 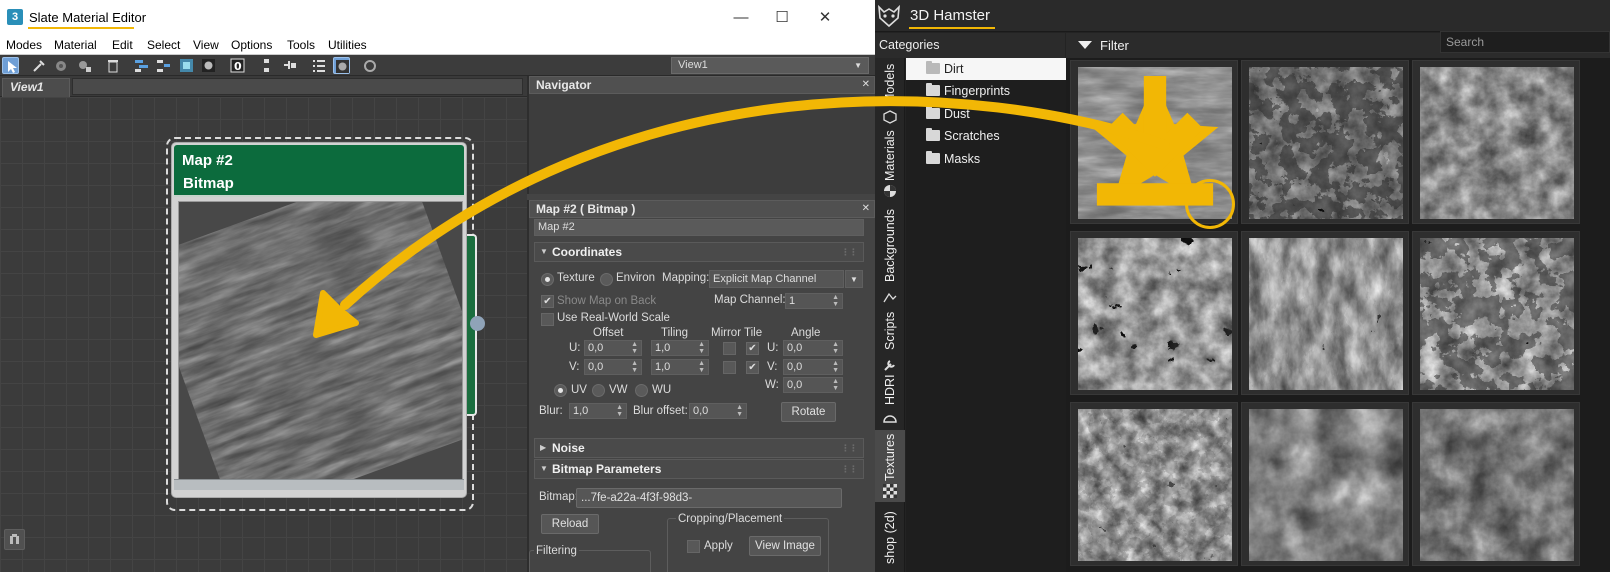 I want to click on menu-view: View, so click(x=206, y=45).